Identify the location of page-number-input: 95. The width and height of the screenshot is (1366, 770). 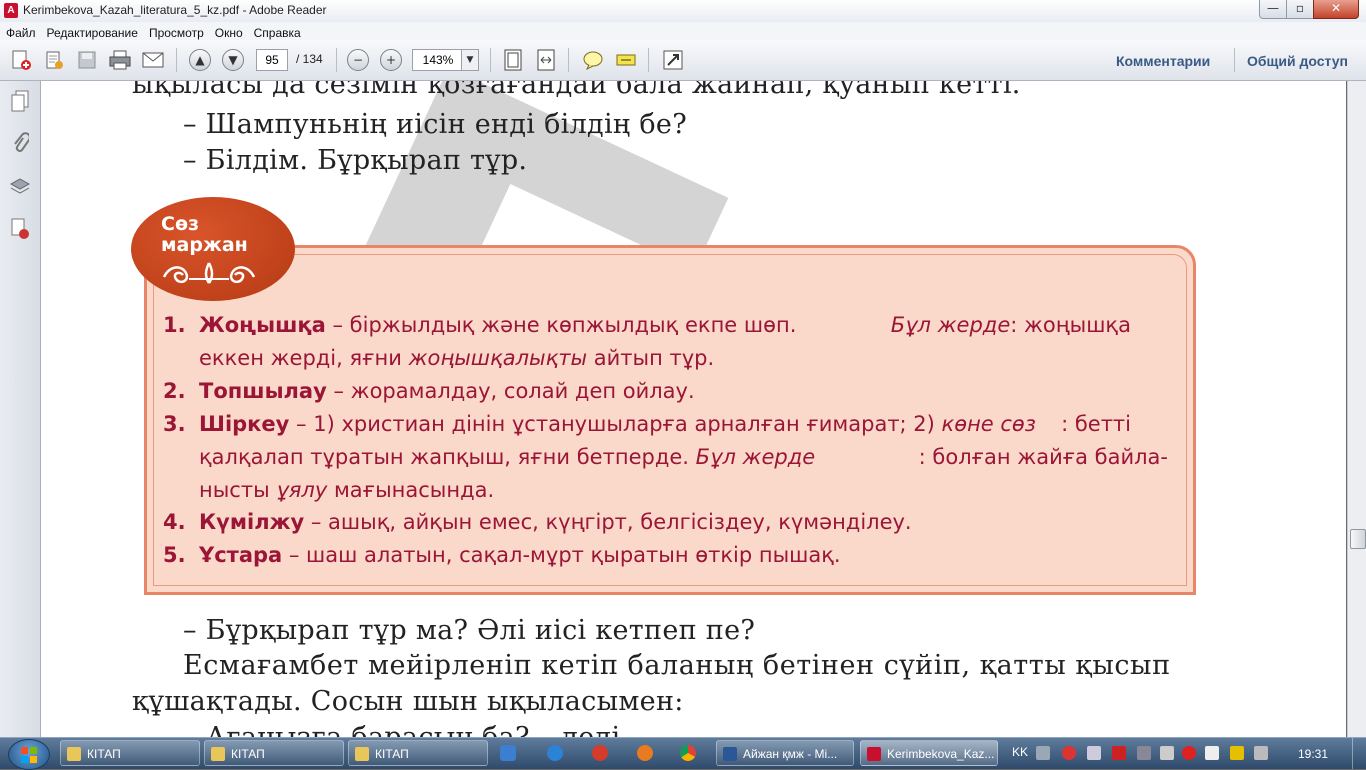
(272, 60).